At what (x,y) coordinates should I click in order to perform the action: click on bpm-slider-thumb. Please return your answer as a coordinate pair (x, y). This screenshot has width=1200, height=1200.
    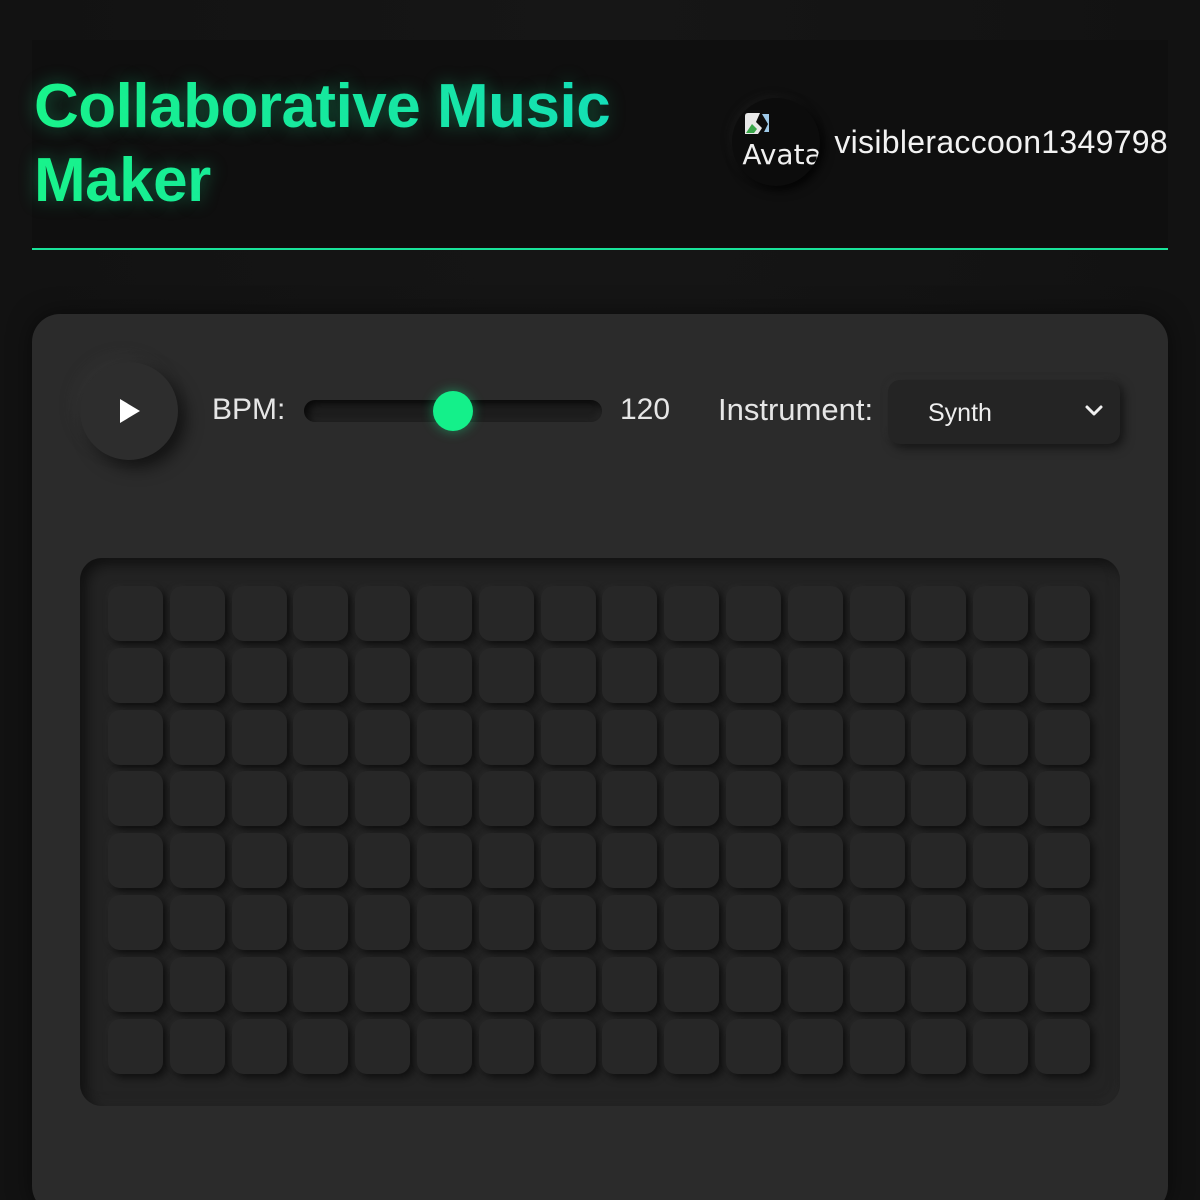
    Looking at the image, I should click on (453, 411).